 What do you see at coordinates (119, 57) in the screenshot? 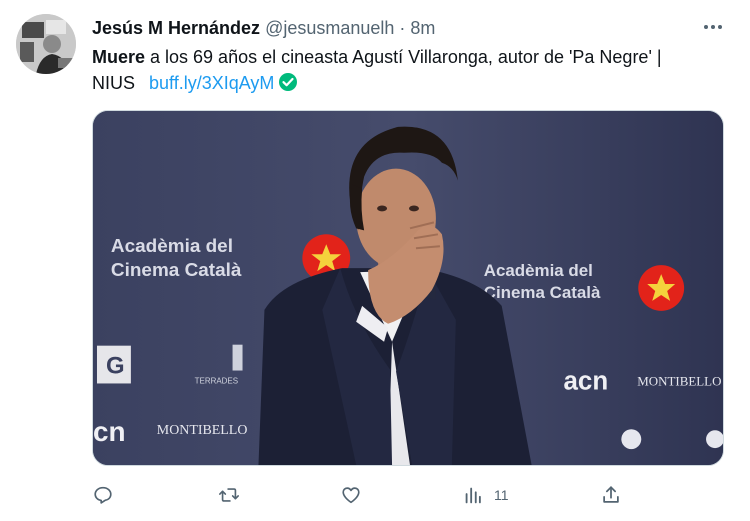
I see `tweet-text-bold: Muere` at bounding box center [119, 57].